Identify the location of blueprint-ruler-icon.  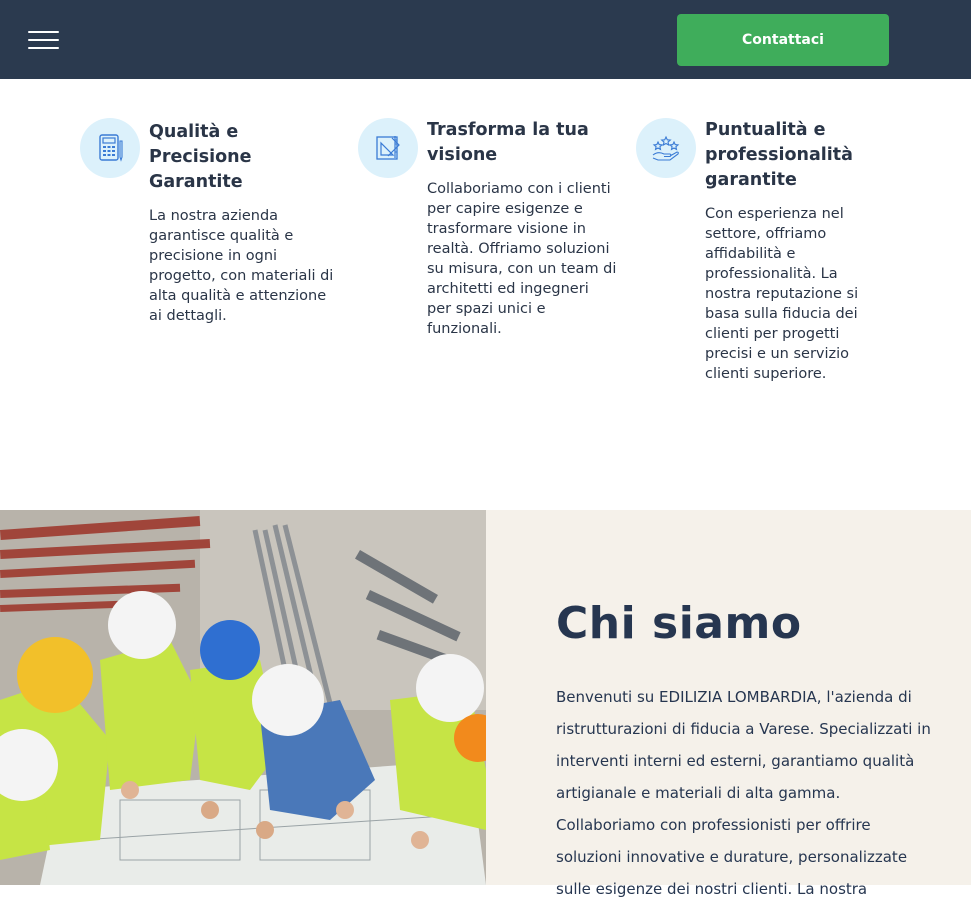
(388, 148).